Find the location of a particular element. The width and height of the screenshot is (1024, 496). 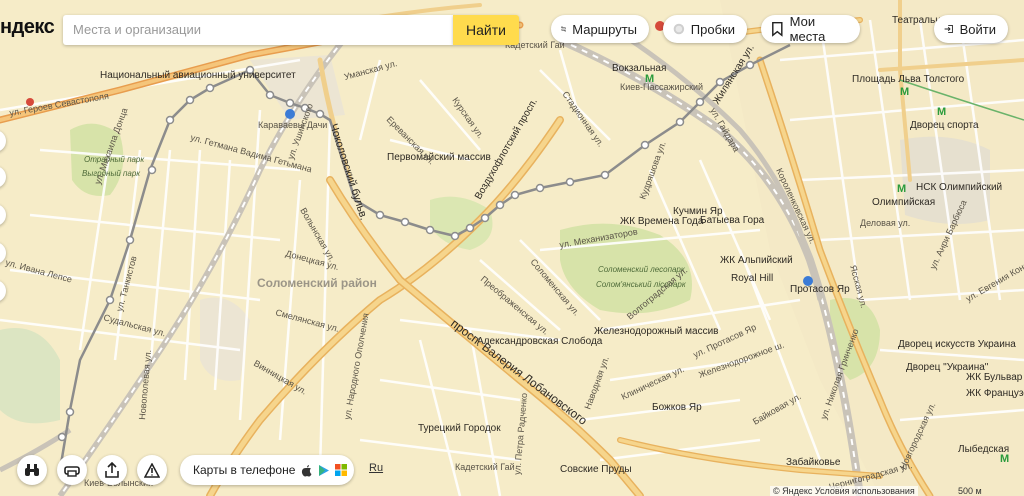

search-input is located at coordinates (255, 29).